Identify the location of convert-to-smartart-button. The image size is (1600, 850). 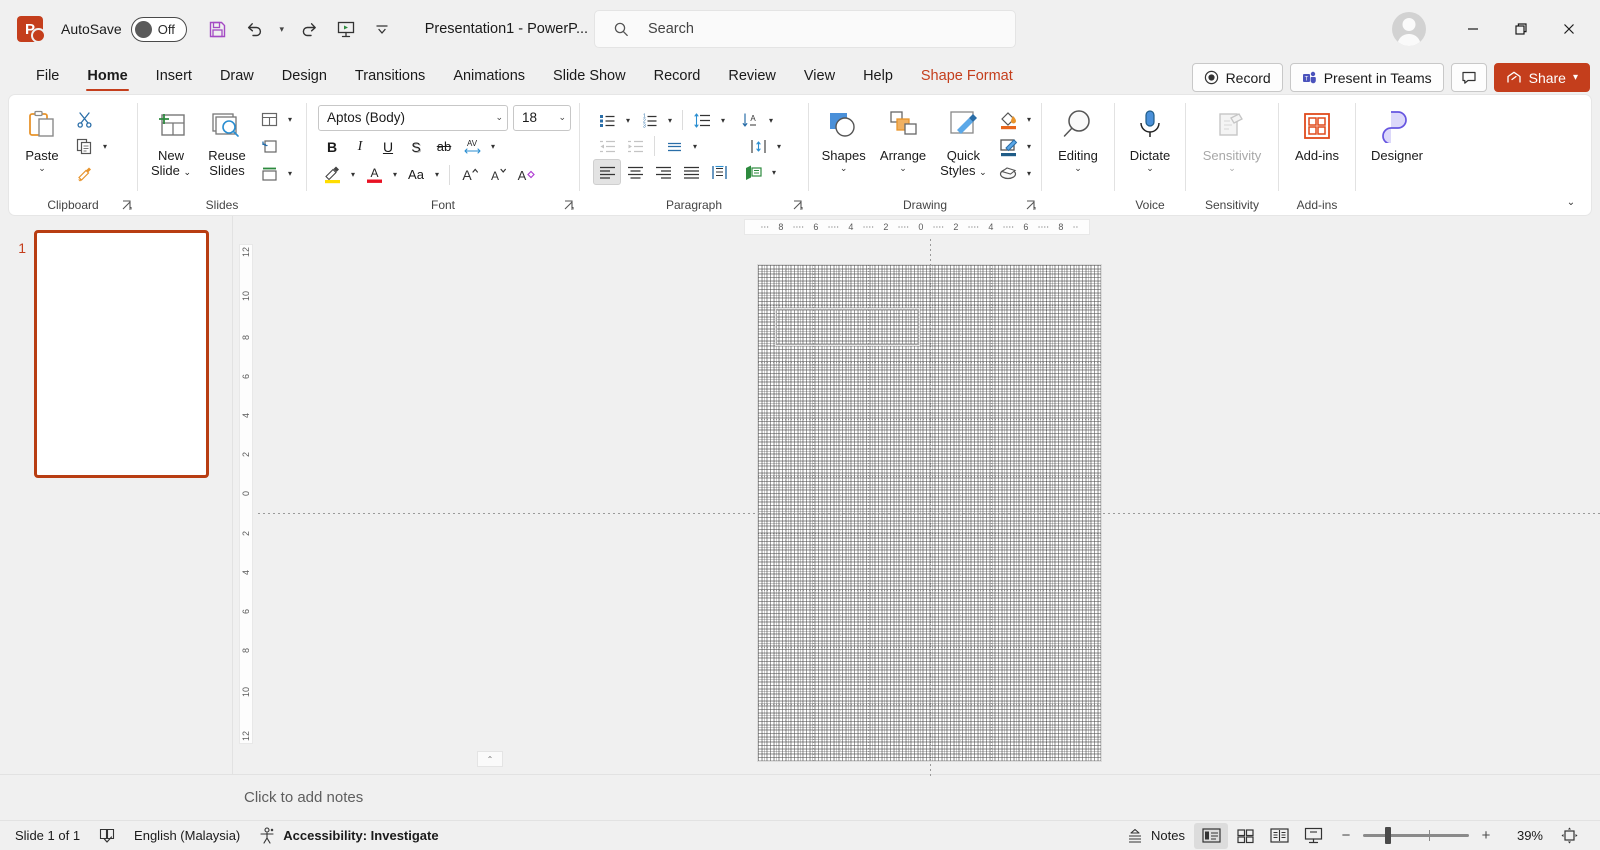
(753, 172).